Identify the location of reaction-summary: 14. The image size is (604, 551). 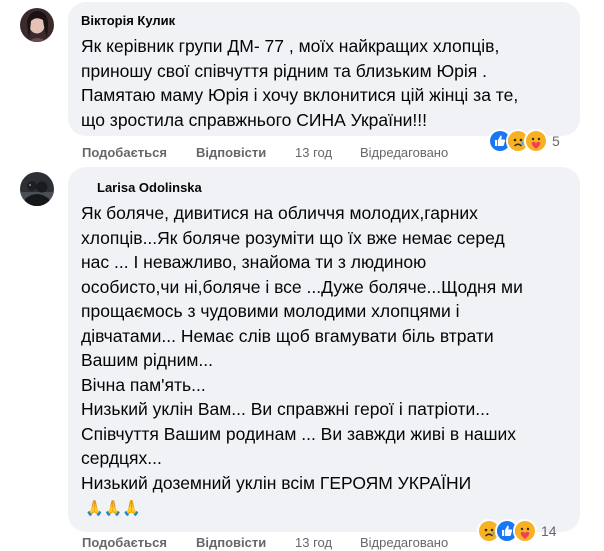
(517, 531).